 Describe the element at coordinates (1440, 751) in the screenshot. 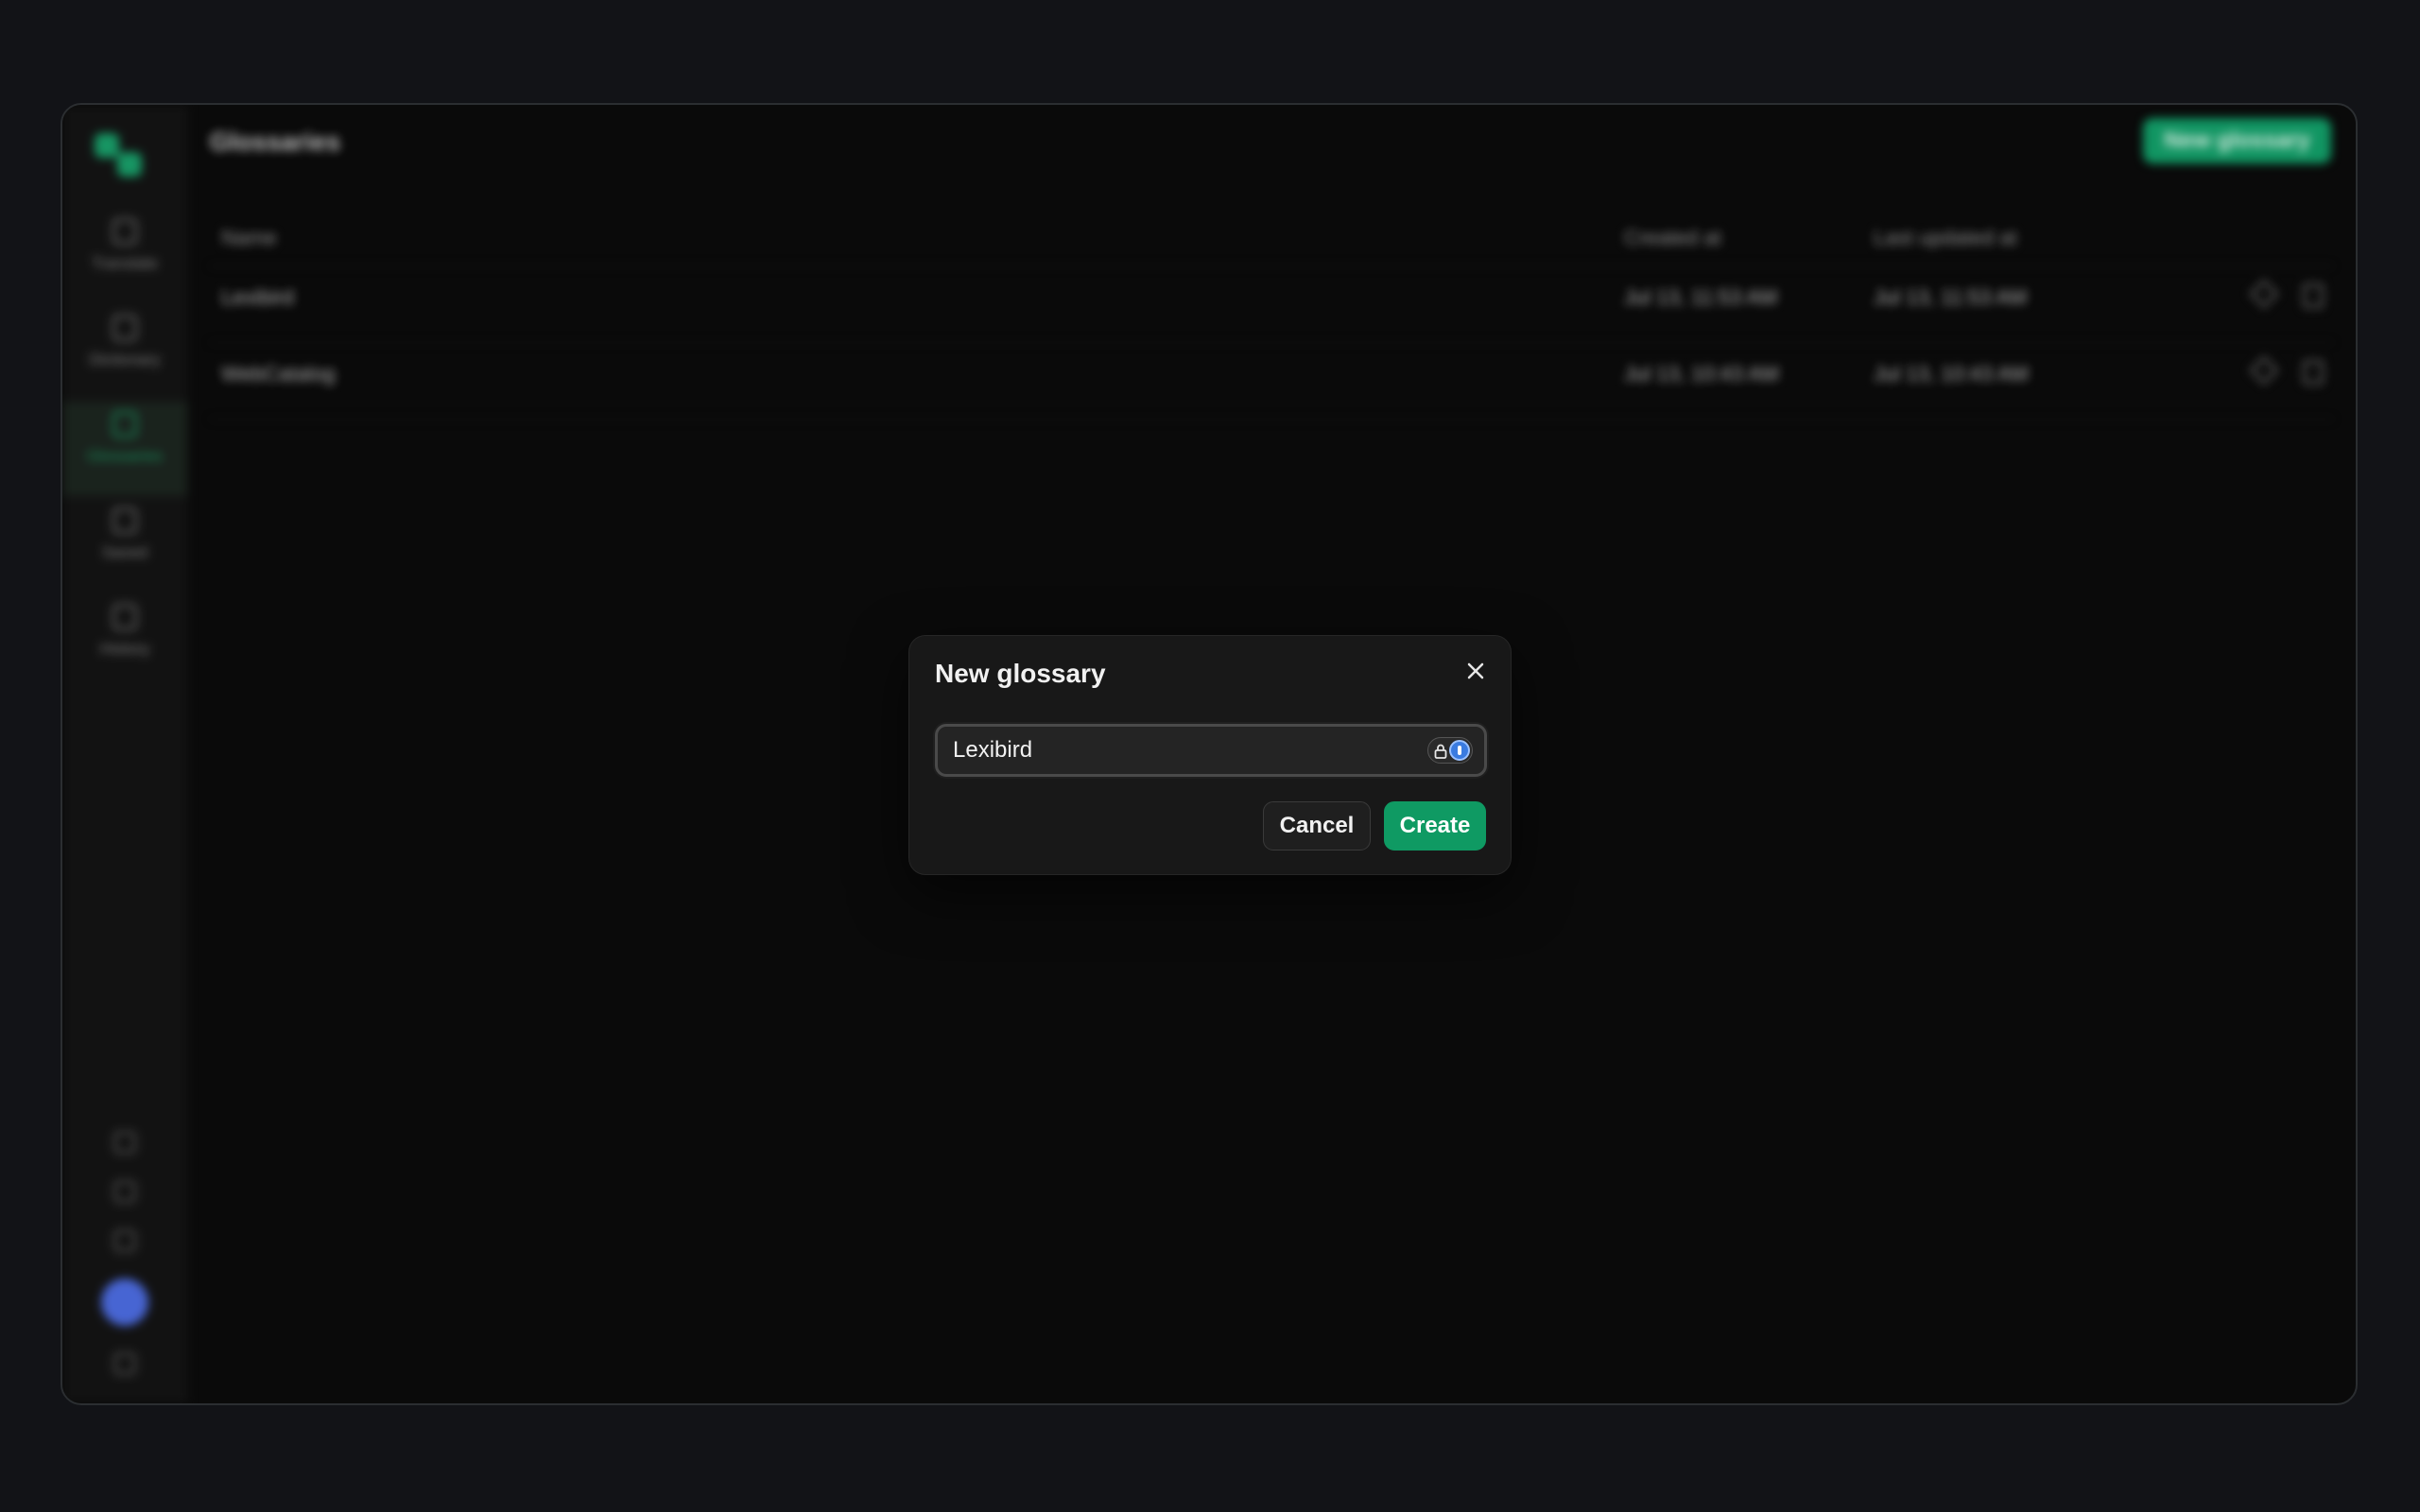

I see `lock-icon` at that location.